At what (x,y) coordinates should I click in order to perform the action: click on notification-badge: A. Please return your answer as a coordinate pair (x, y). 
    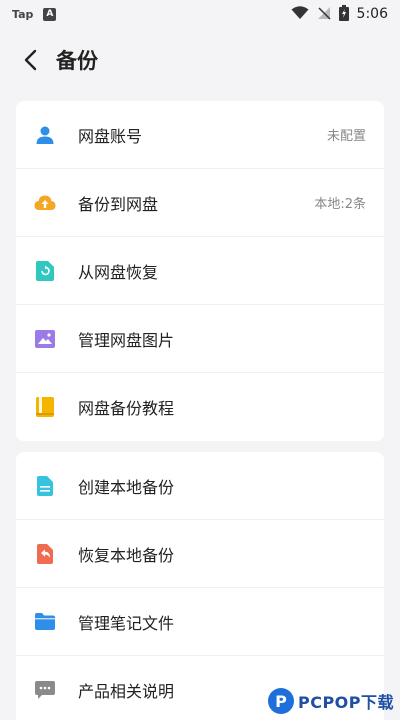
    Looking at the image, I should click on (50, 14).